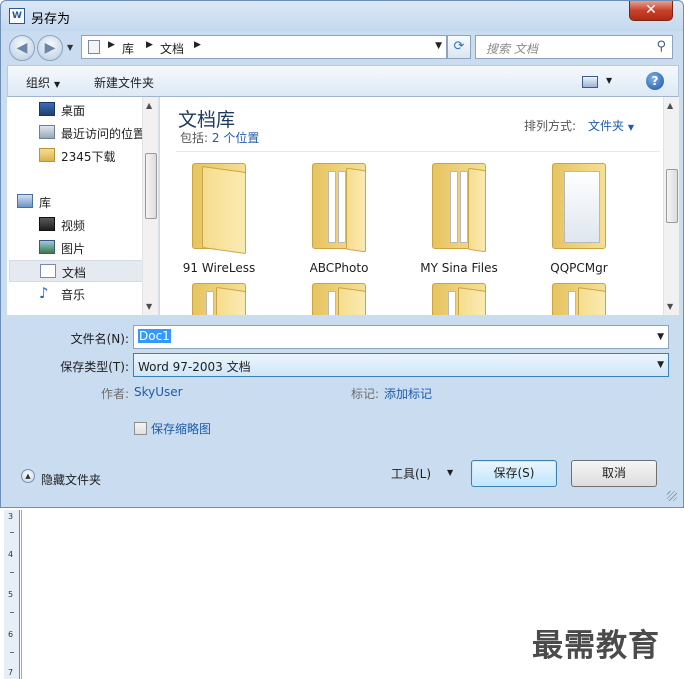 Image resolution: width=684 pixels, height=679 pixels. Describe the element at coordinates (22, 48) in the screenshot. I see `back-button: ◀` at that location.